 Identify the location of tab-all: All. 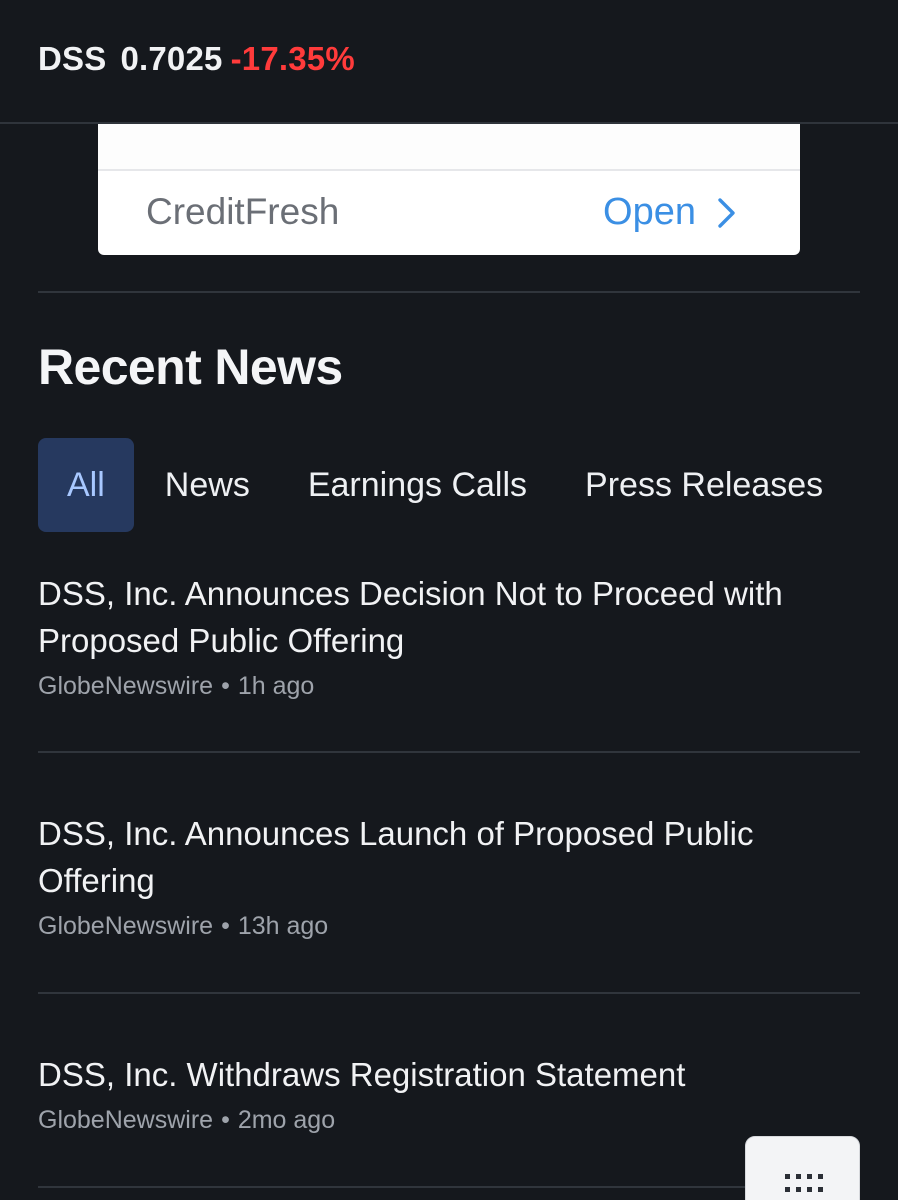
(86, 485).